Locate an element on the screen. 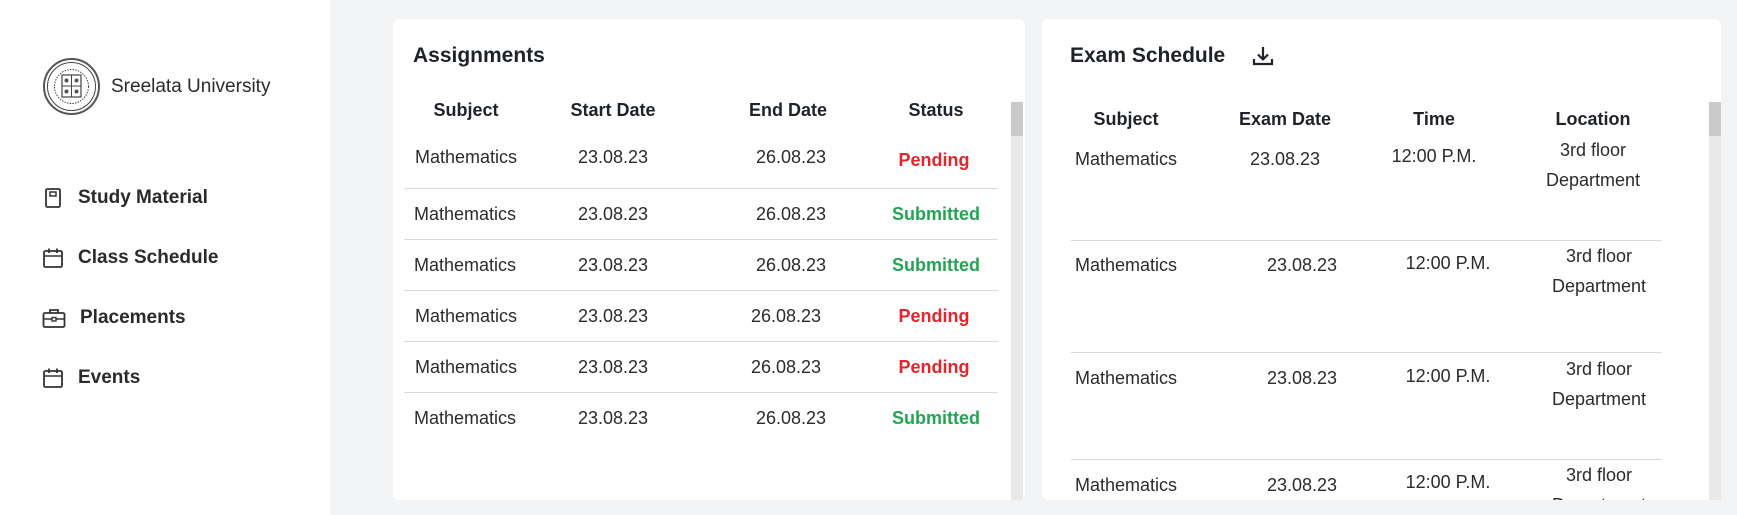 The width and height of the screenshot is (1737, 515). sidebar-item-placements: Placements is located at coordinates (130, 318).